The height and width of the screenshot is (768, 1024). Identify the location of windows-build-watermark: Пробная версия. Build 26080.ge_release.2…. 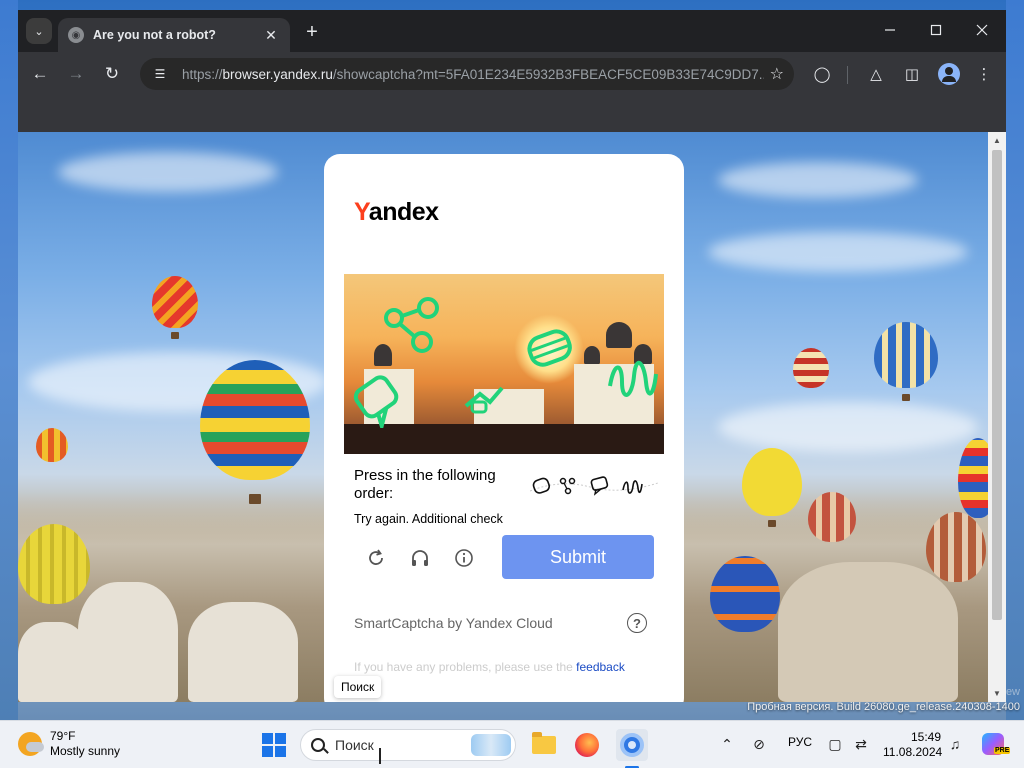
(883, 707).